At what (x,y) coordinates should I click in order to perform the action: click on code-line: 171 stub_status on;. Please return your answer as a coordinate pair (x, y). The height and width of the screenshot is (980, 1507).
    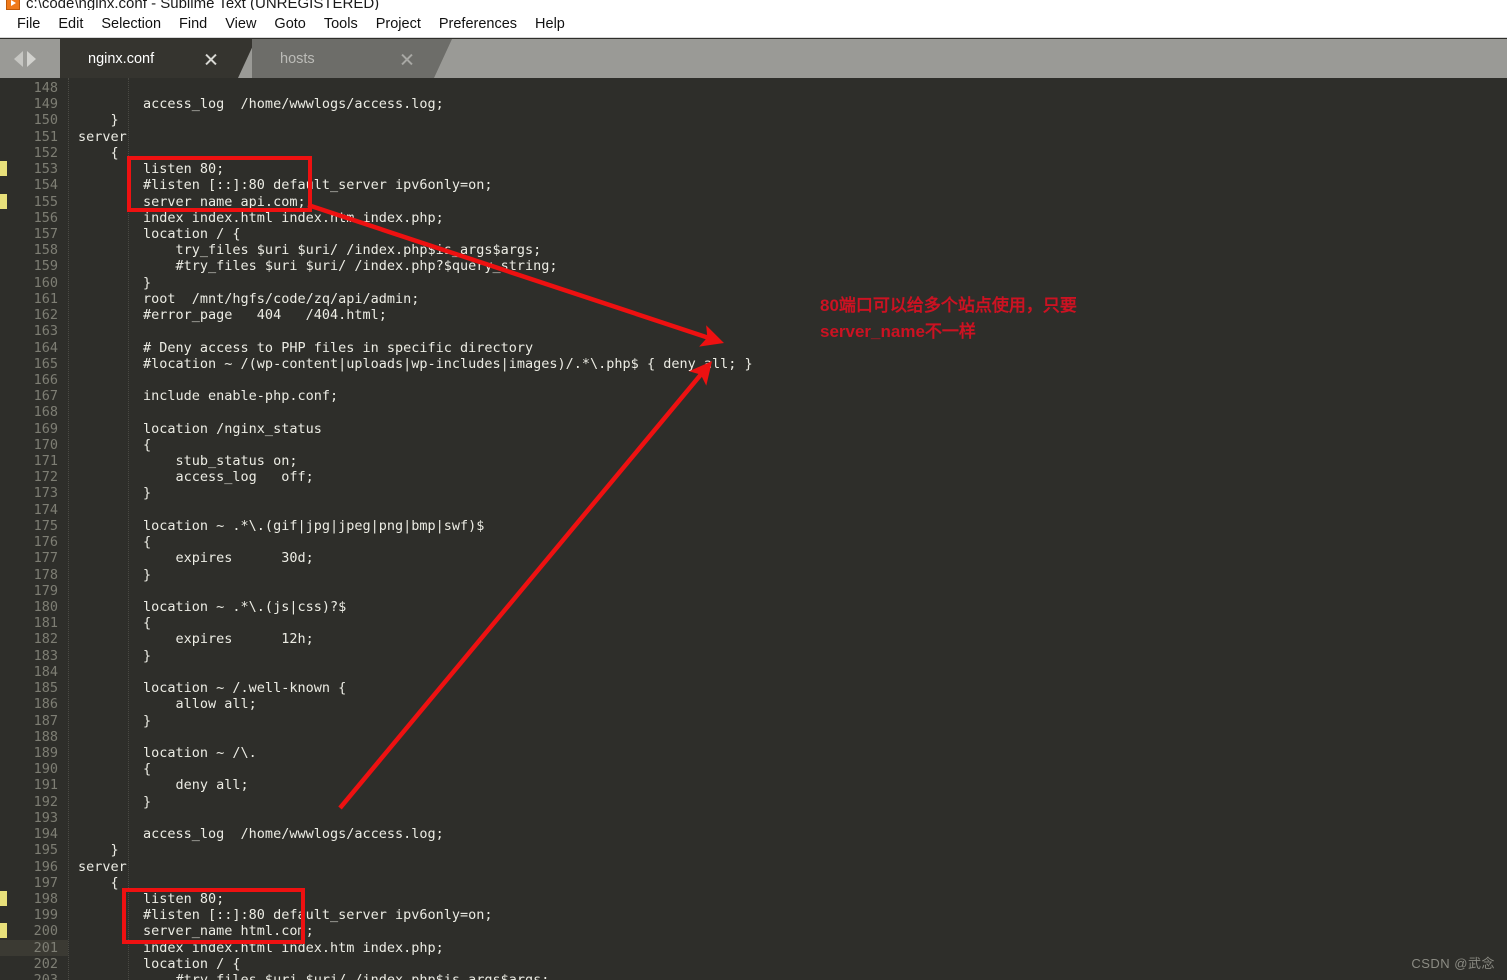
    Looking at the image, I should click on (753, 461).